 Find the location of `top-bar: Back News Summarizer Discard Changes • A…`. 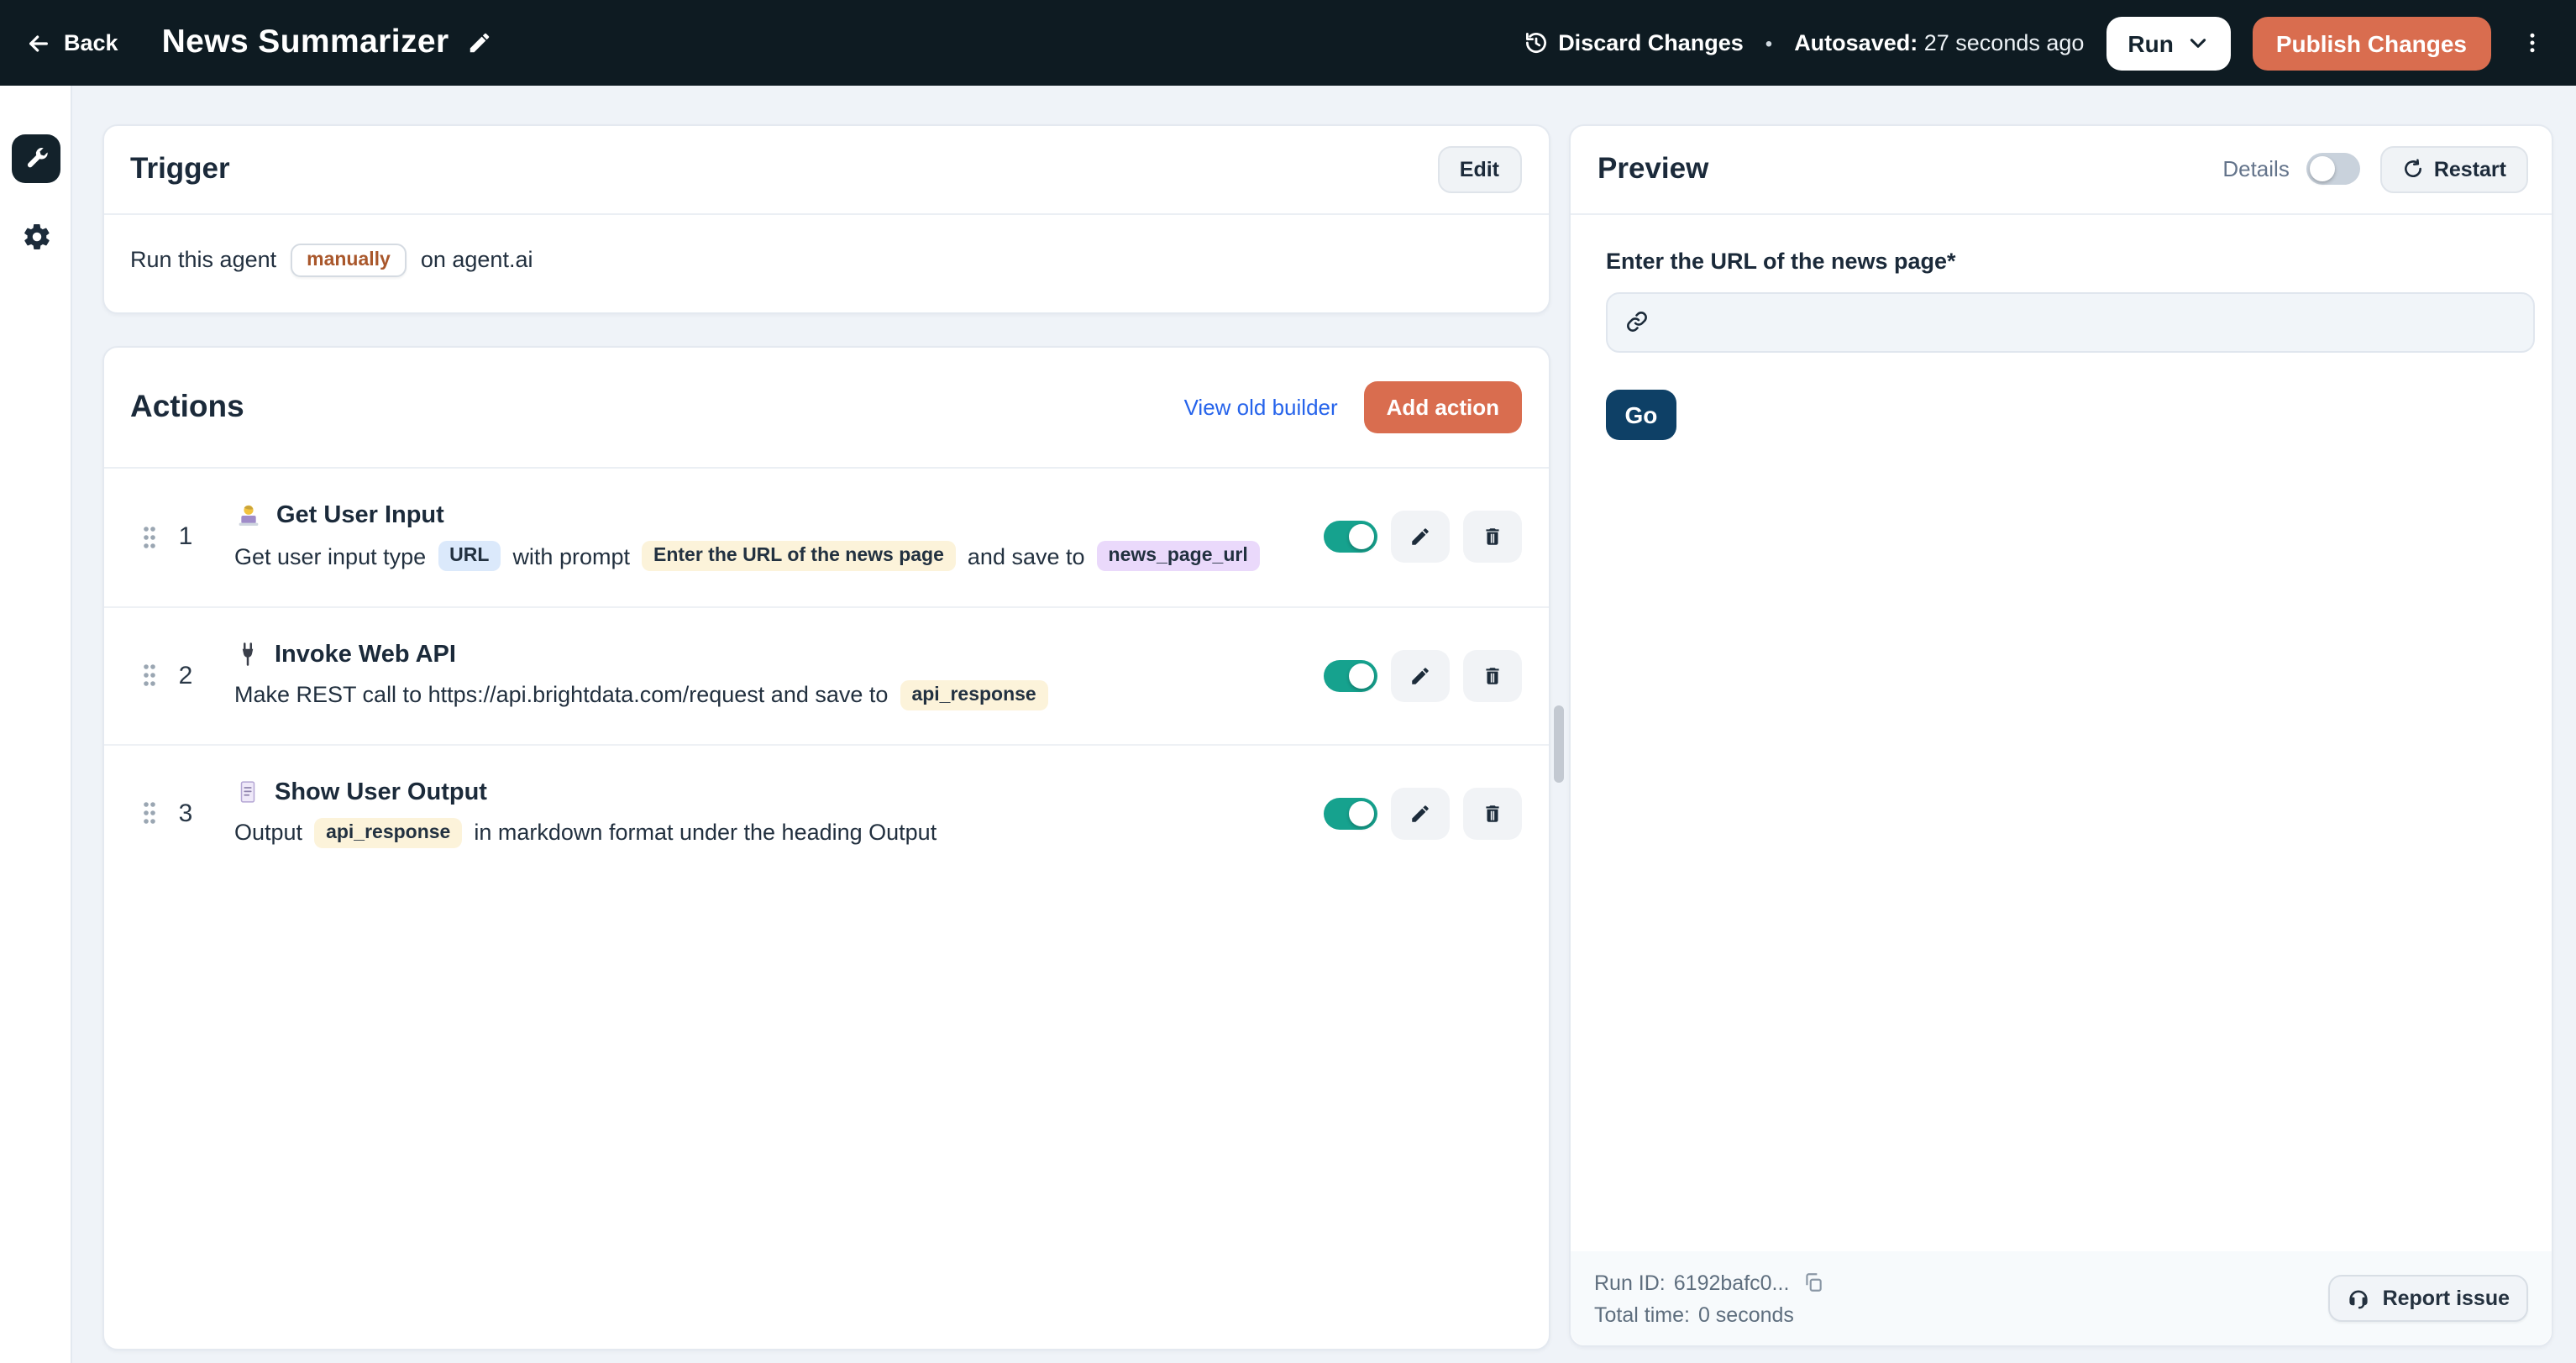

top-bar: Back News Summarizer Discard Changes • A… is located at coordinates (1288, 43).